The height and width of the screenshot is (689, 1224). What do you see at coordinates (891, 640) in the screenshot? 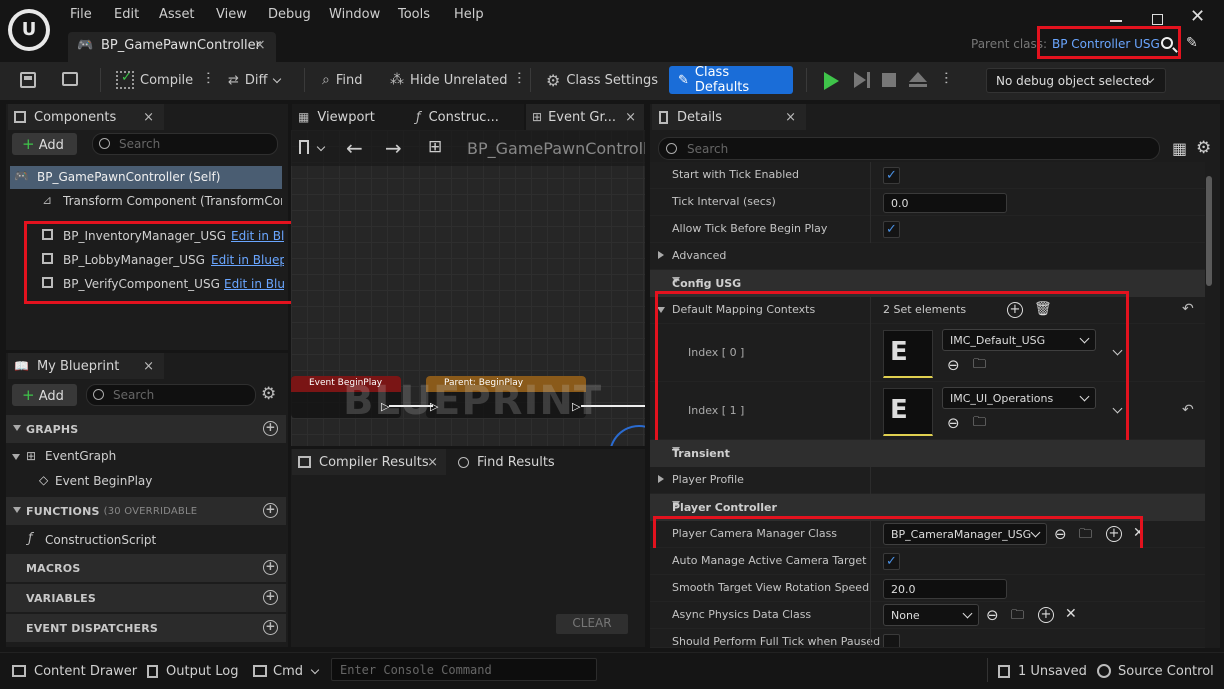
I see `full-tick-checkbox` at bounding box center [891, 640].